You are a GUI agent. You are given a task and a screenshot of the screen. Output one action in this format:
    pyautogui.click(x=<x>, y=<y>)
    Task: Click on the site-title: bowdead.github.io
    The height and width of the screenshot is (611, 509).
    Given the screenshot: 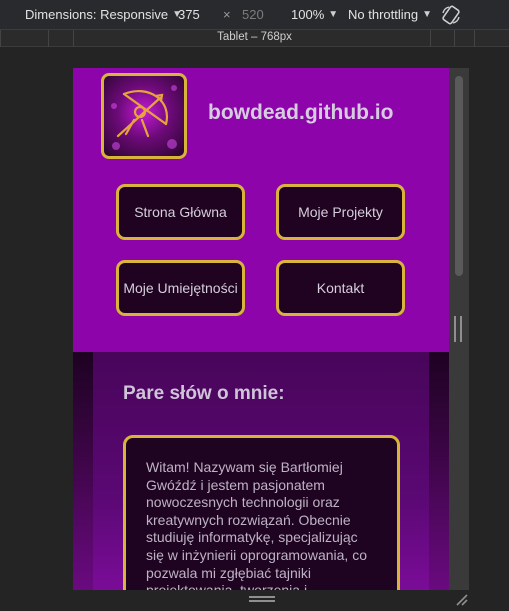 What is the action you would take?
    pyautogui.click(x=301, y=112)
    